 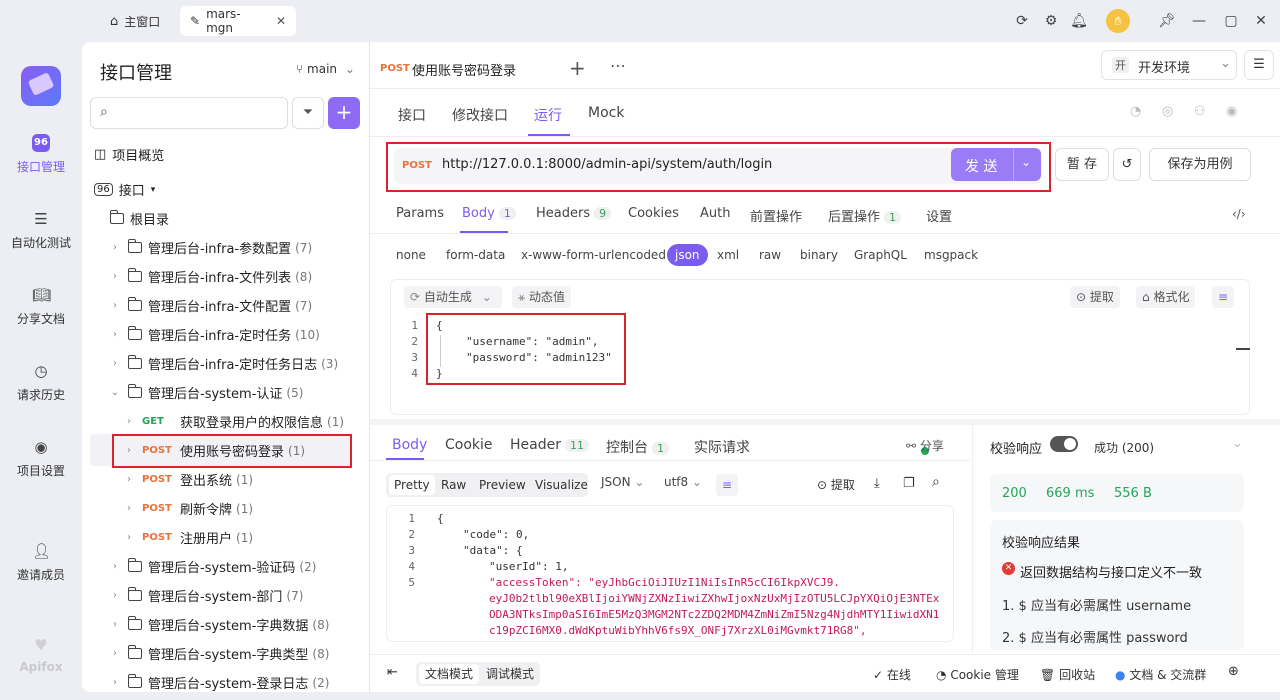 What do you see at coordinates (936, 482) in the screenshot?
I see `search-icon: ⌕` at bounding box center [936, 482].